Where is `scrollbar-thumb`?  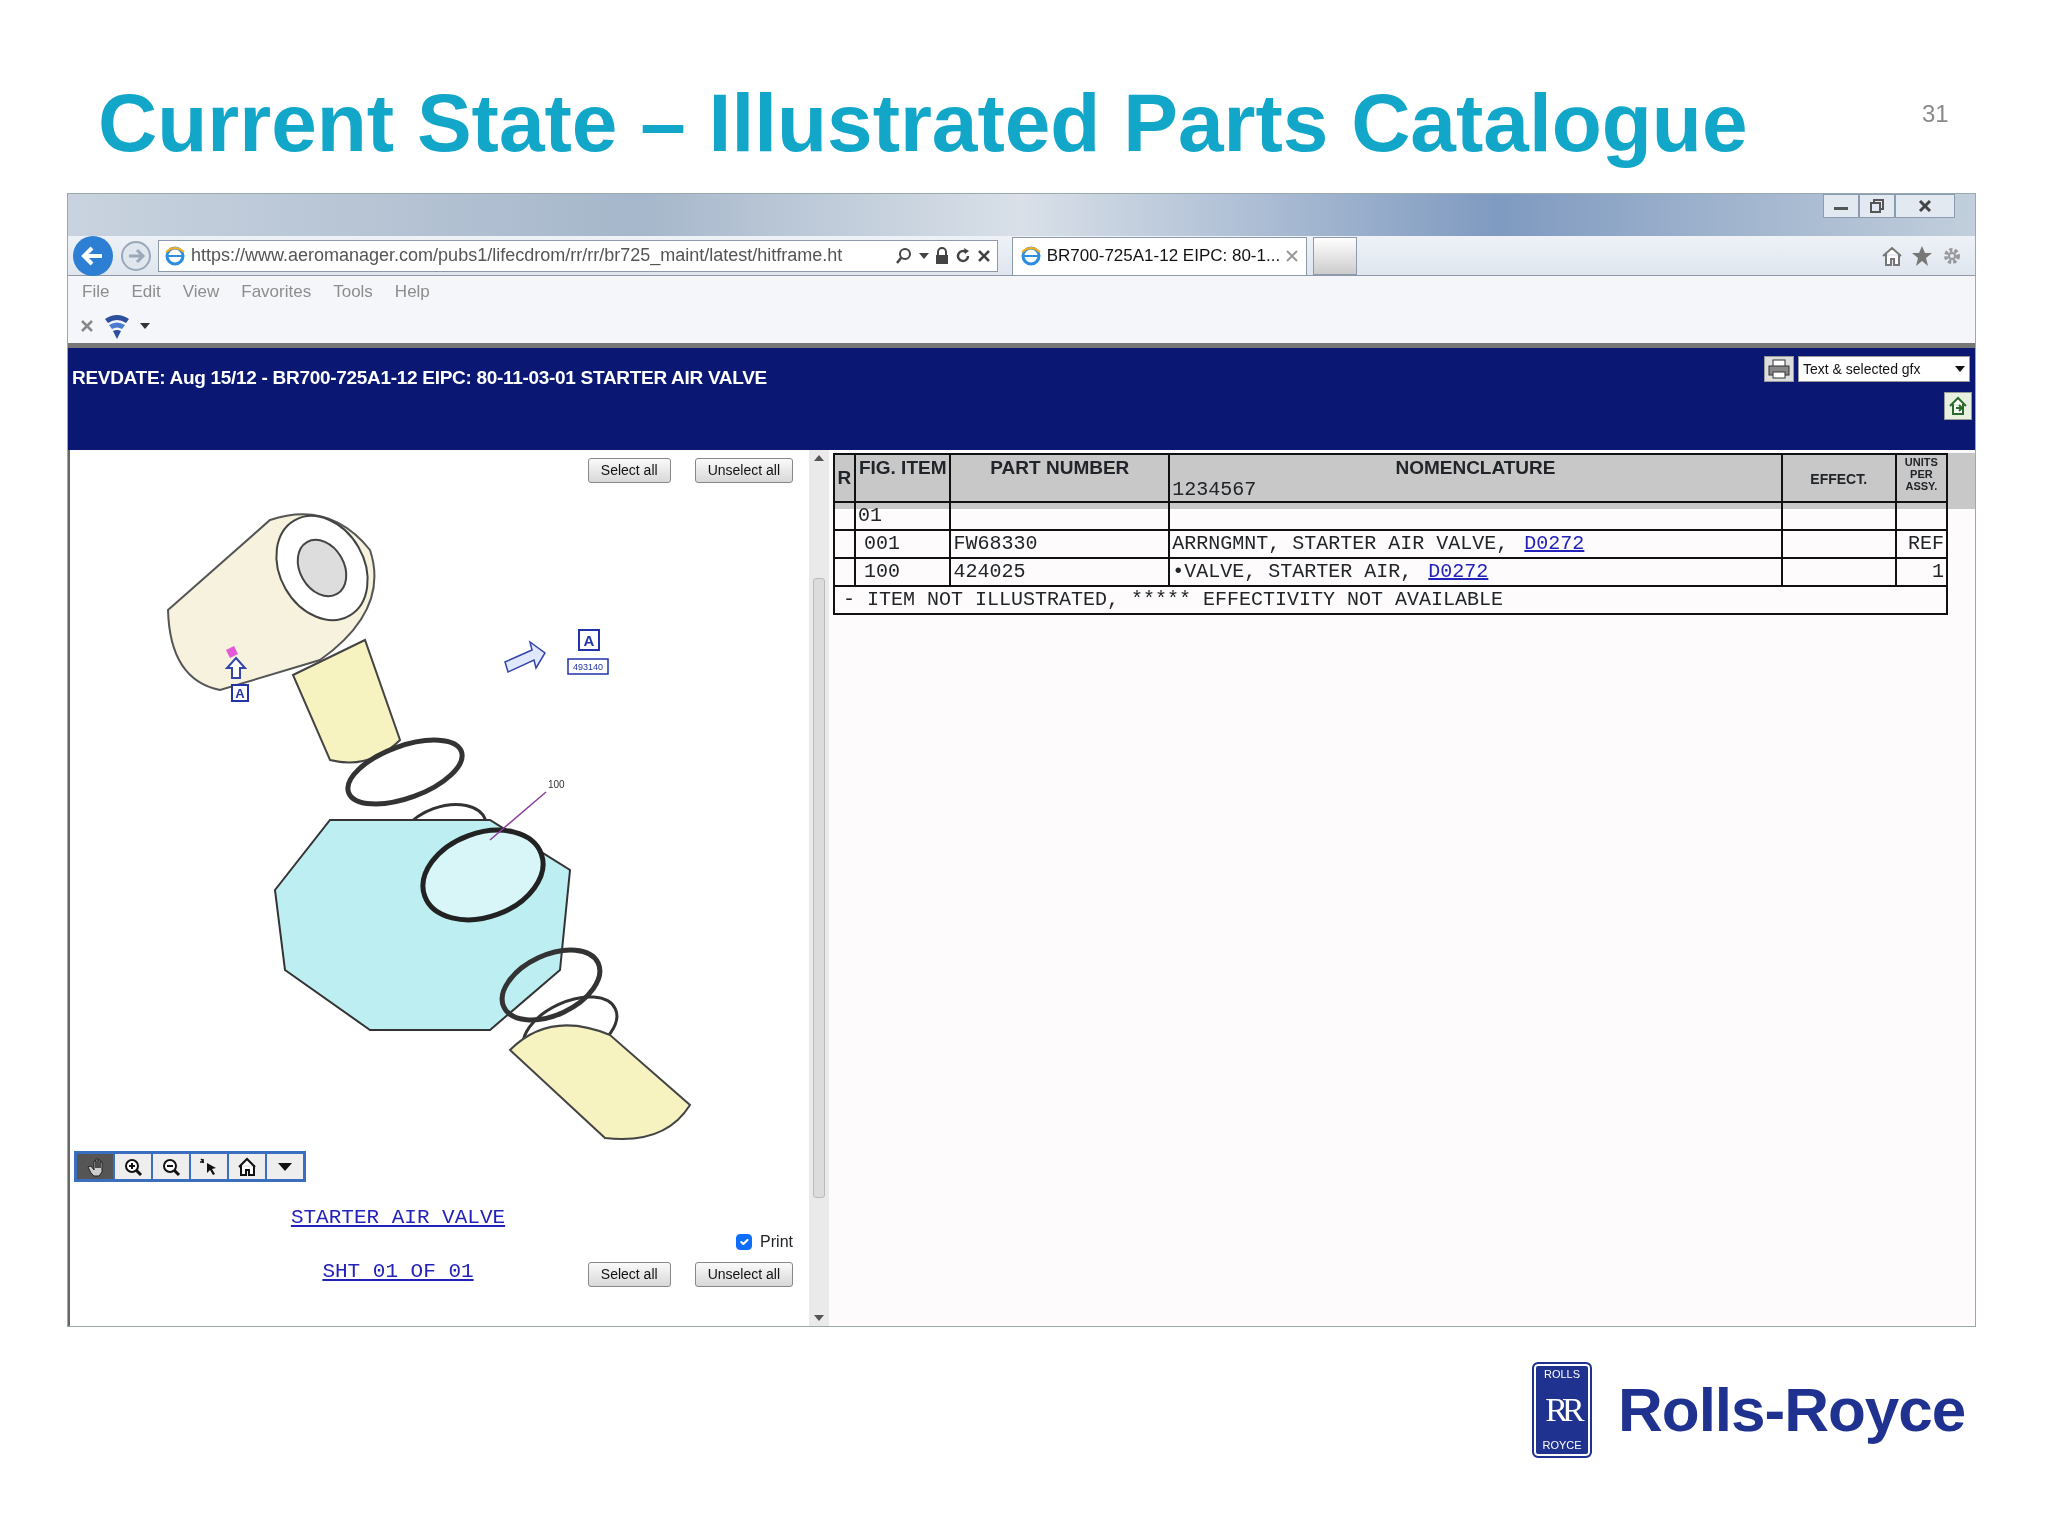 scrollbar-thumb is located at coordinates (819, 888).